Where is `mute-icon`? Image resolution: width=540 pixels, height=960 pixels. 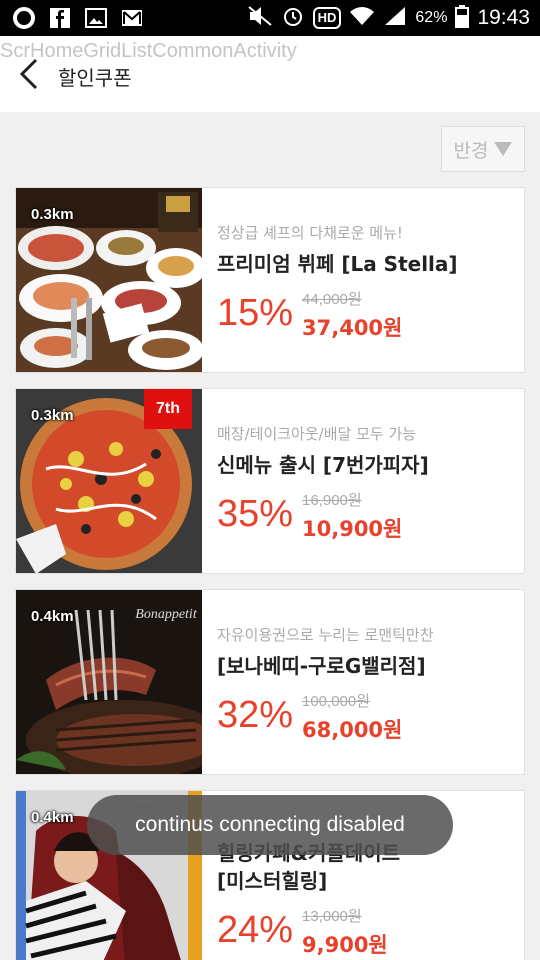 mute-icon is located at coordinates (260, 18).